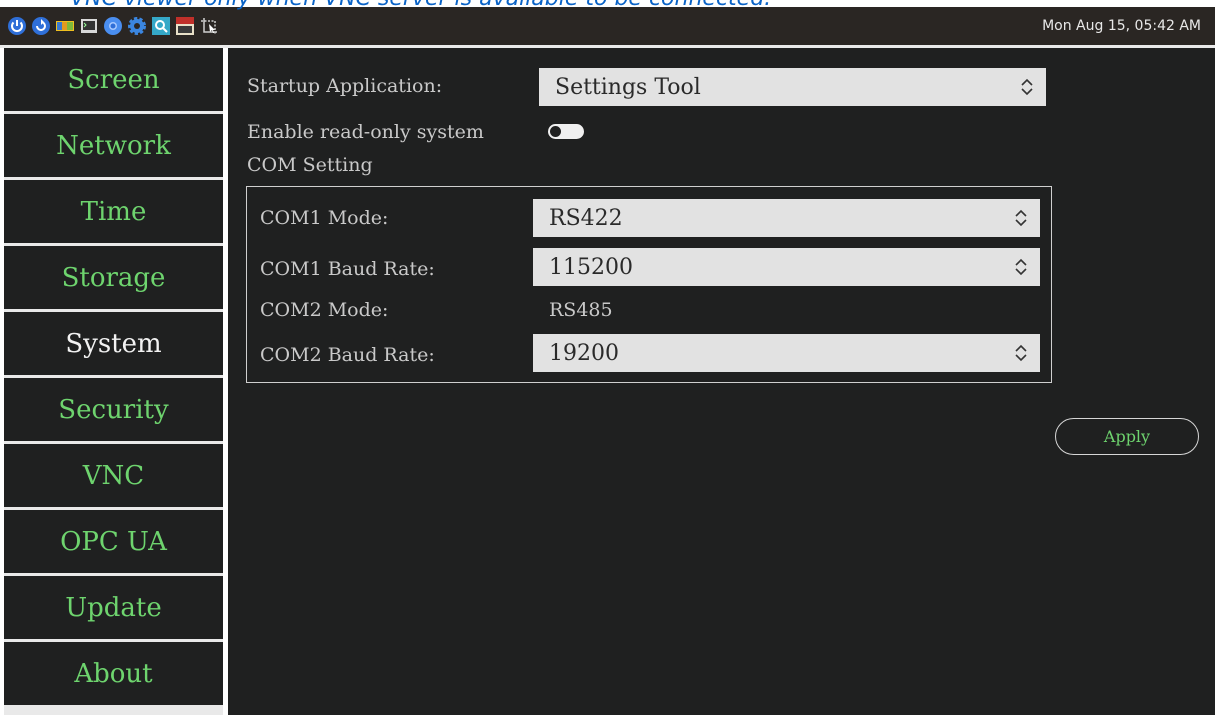 Image resolution: width=1215 pixels, height=715 pixels. Describe the element at coordinates (347, 355) in the screenshot. I see `com2-baud-rate-label: COM2 Baud Rate:` at that location.